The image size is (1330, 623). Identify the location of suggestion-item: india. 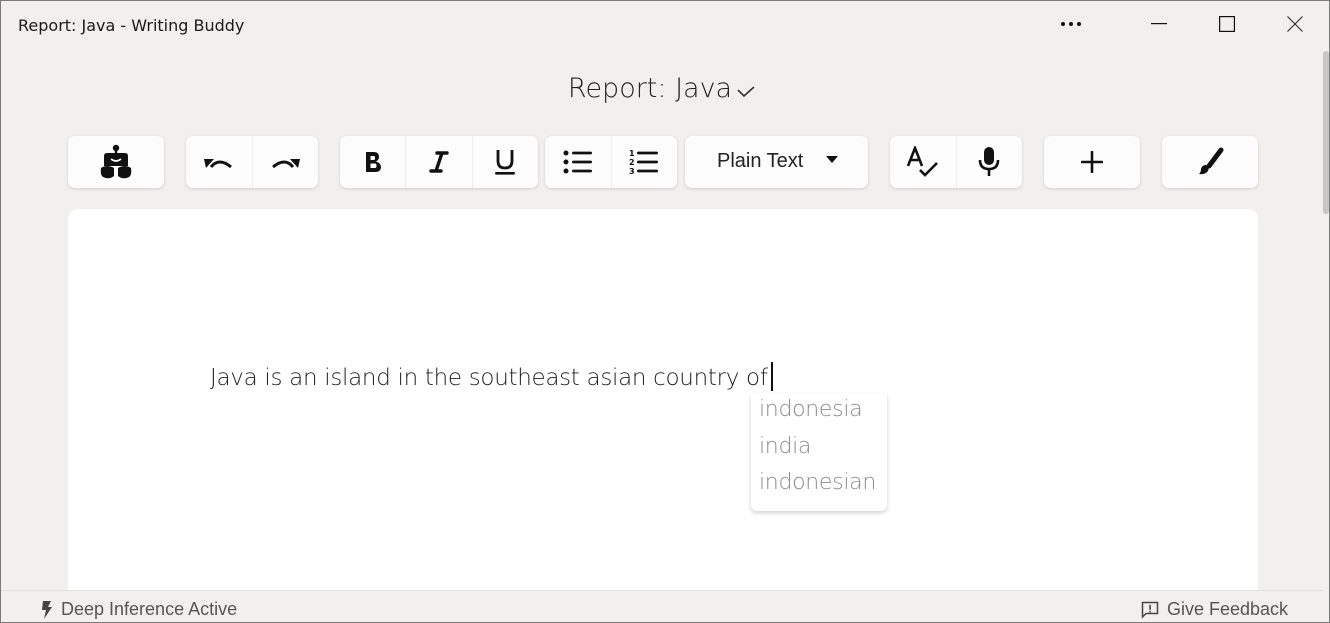
(785, 446).